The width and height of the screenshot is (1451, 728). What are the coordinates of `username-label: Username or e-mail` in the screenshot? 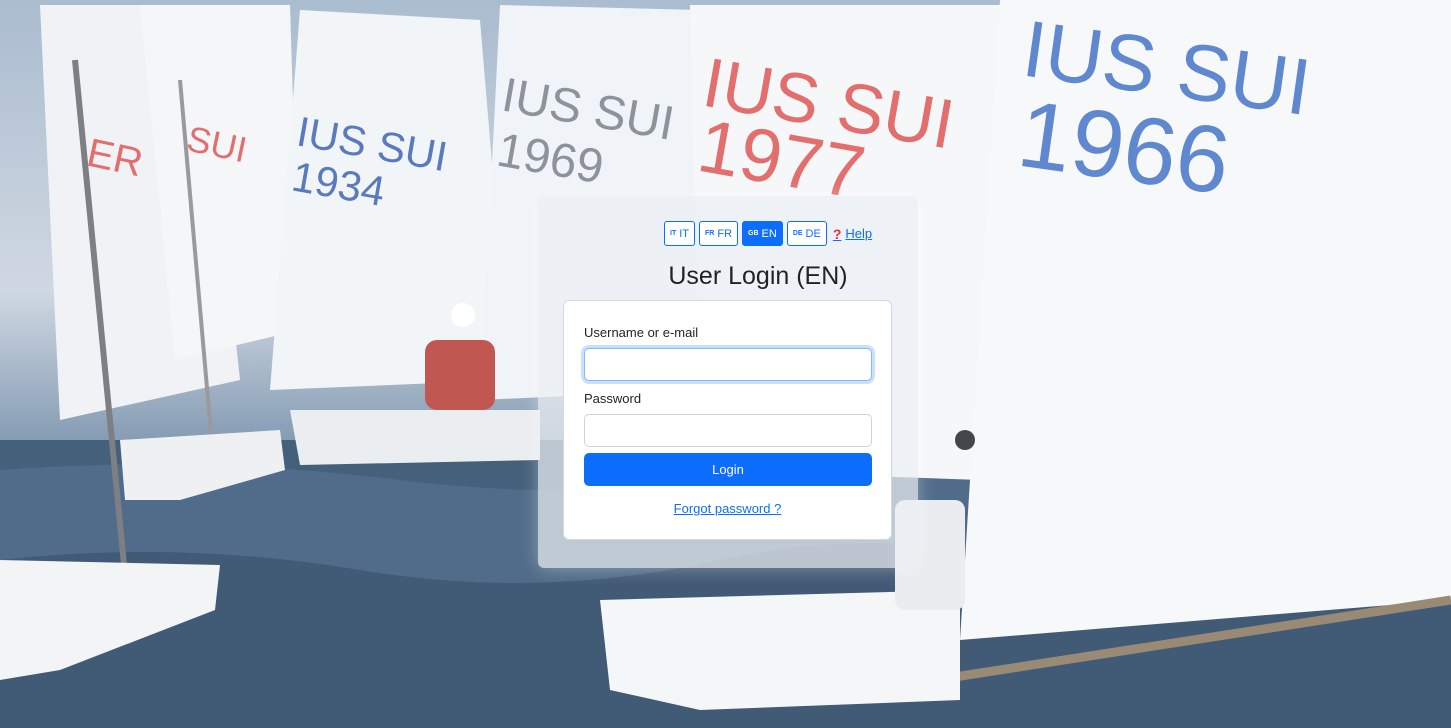 It's located at (641, 332).